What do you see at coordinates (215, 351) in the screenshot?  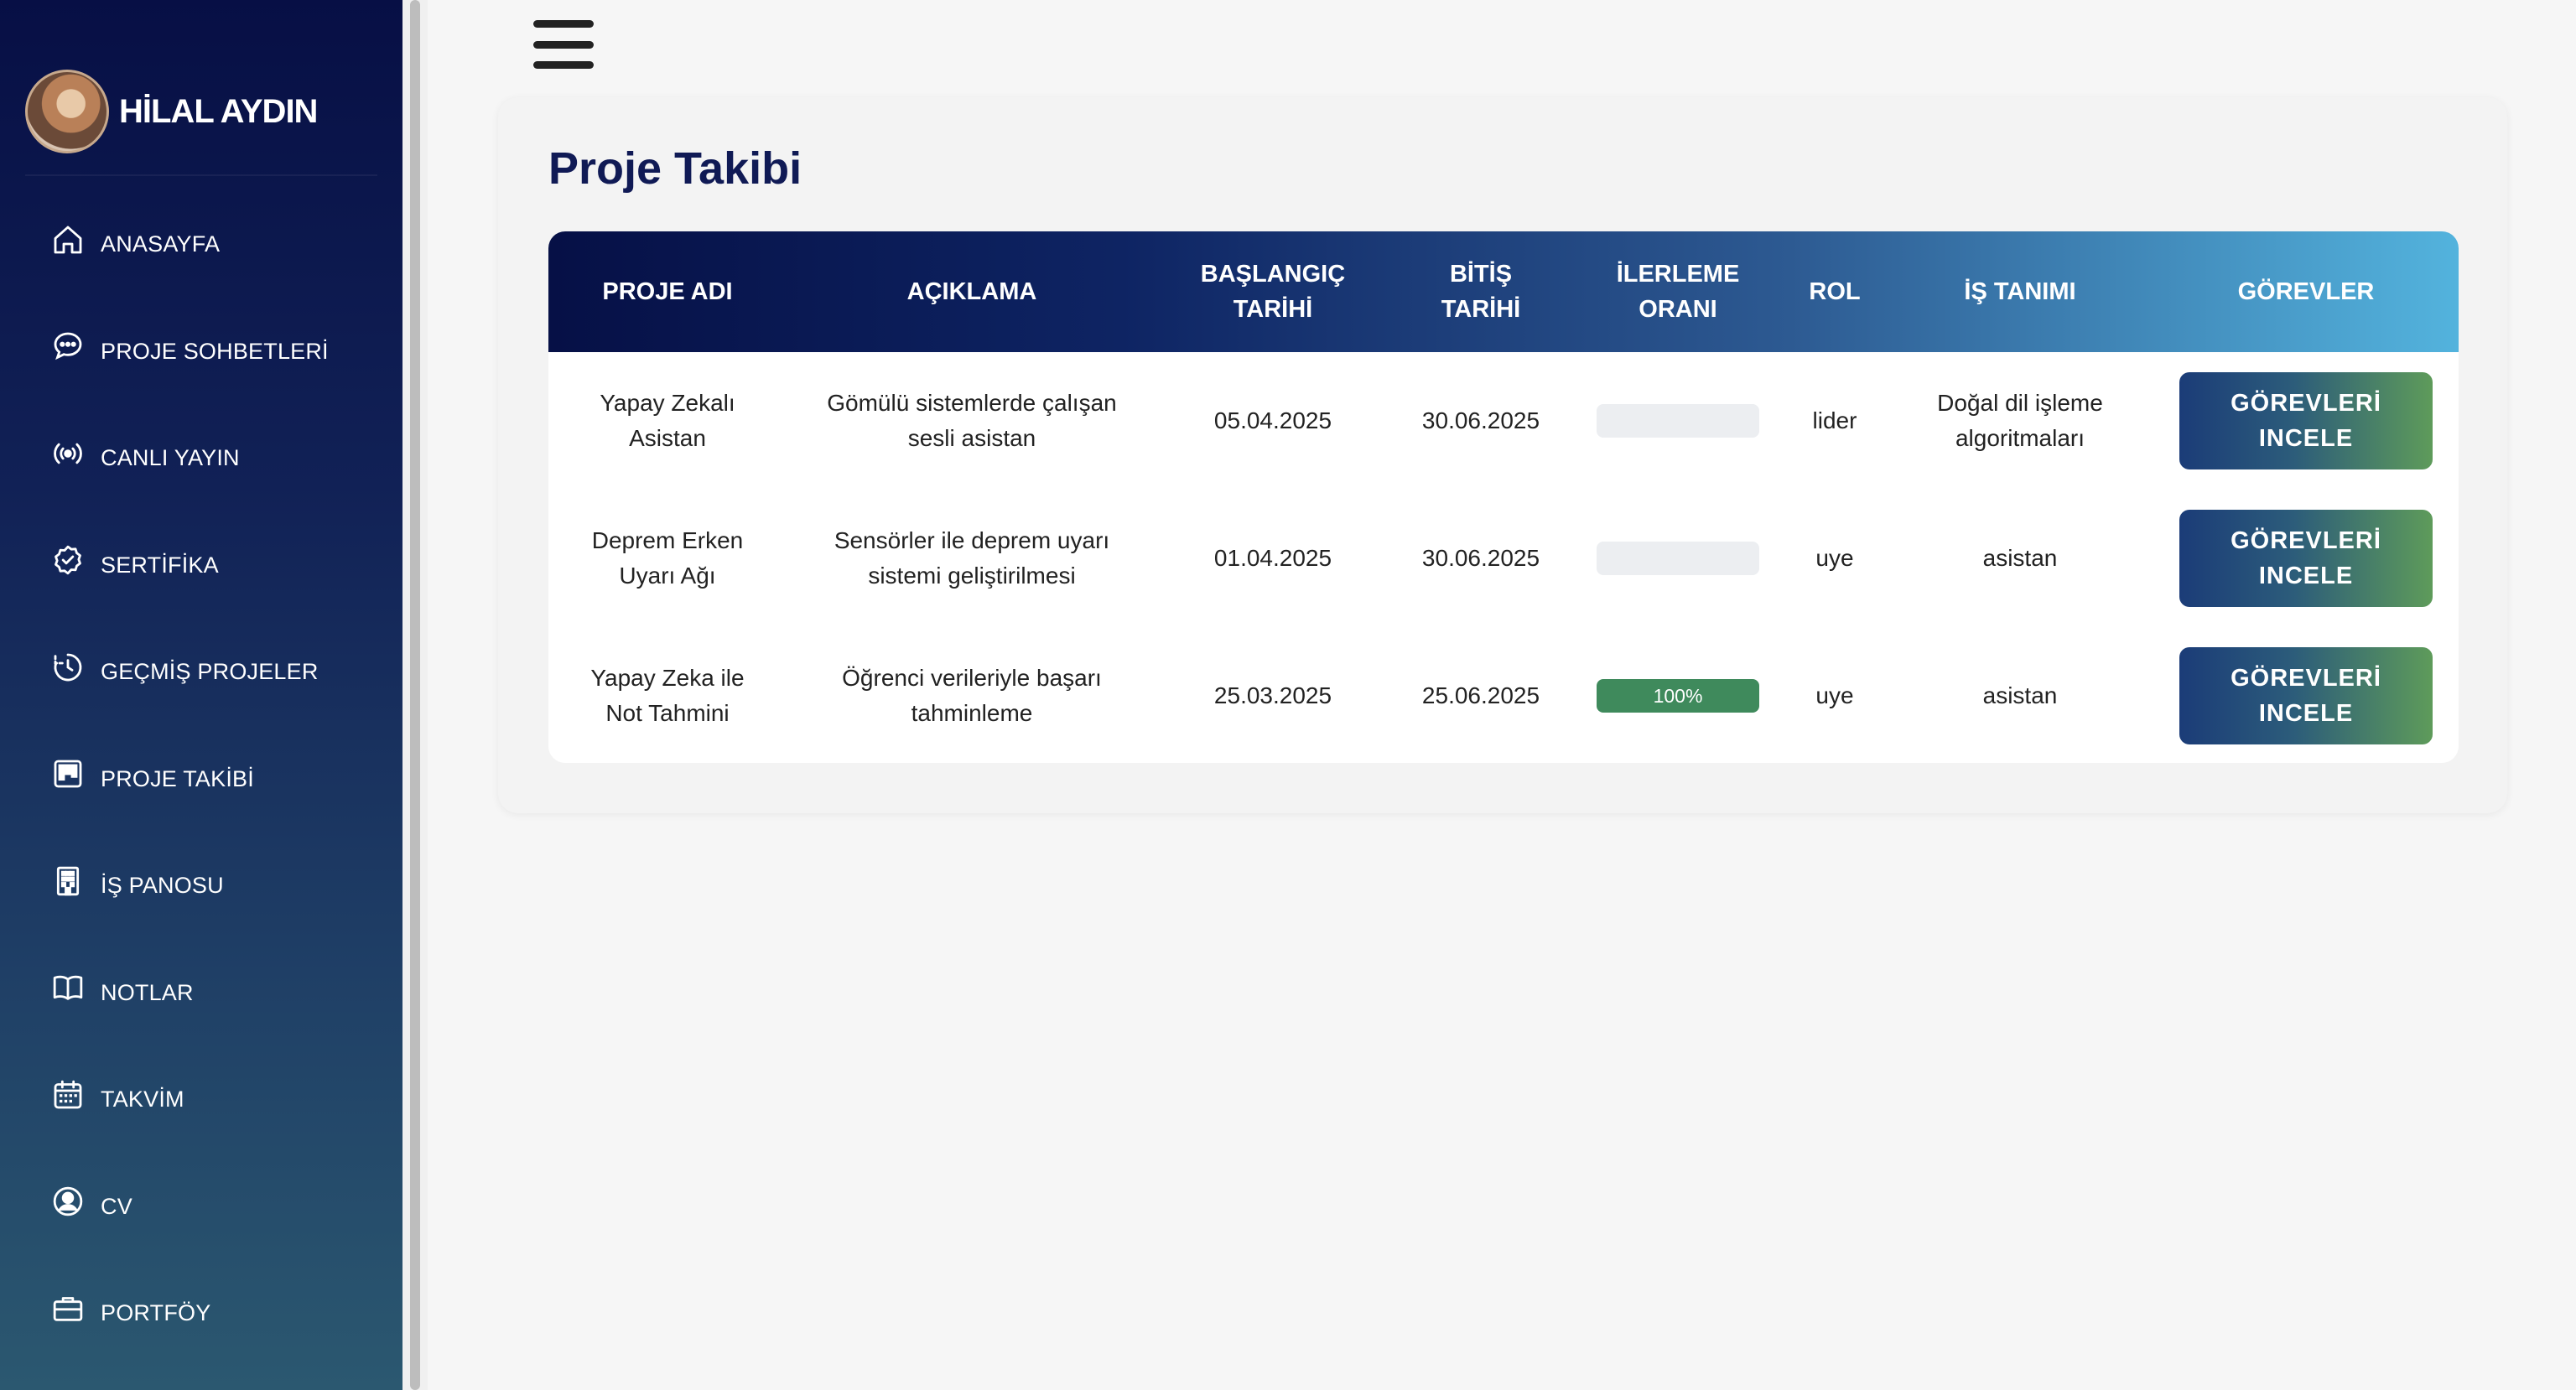 I see `sidebar-item-label: PROJE SOHBETLERİ` at bounding box center [215, 351].